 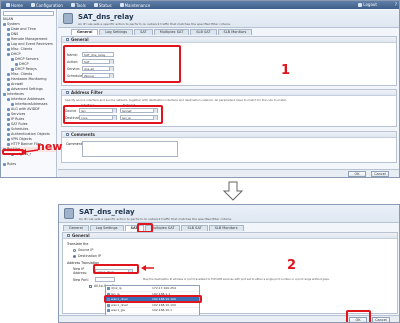 What do you see at coordinates (8, 79) in the screenshot?
I see `hardware-icon` at bounding box center [8, 79].